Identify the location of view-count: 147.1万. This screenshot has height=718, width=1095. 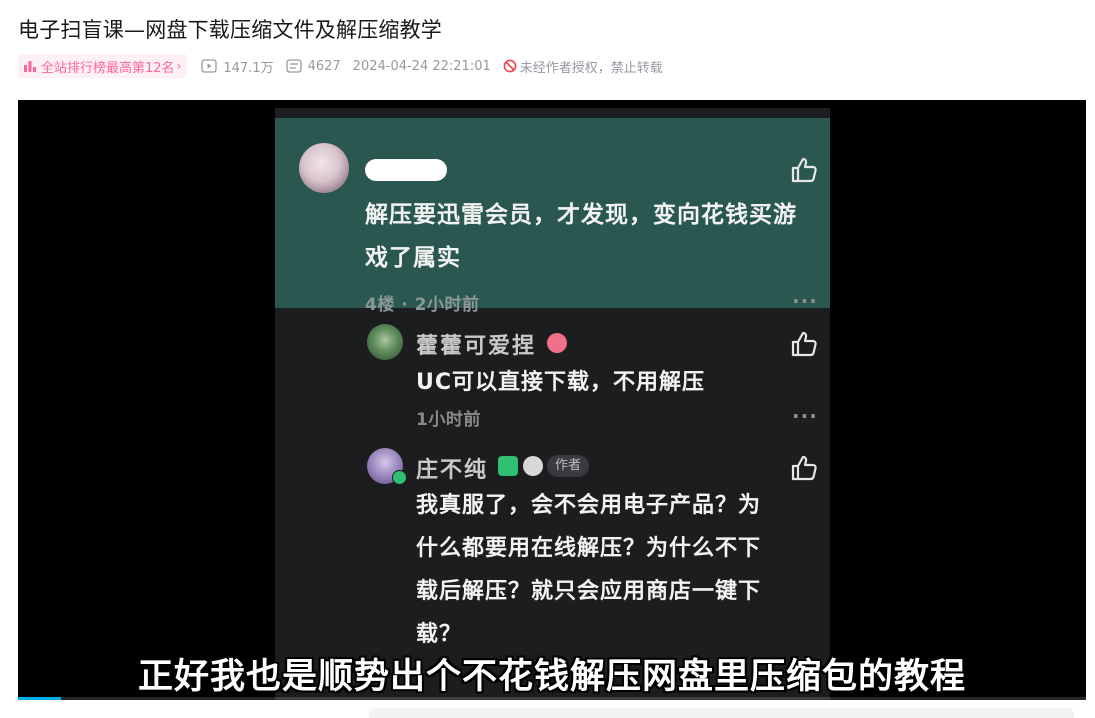
(237, 66).